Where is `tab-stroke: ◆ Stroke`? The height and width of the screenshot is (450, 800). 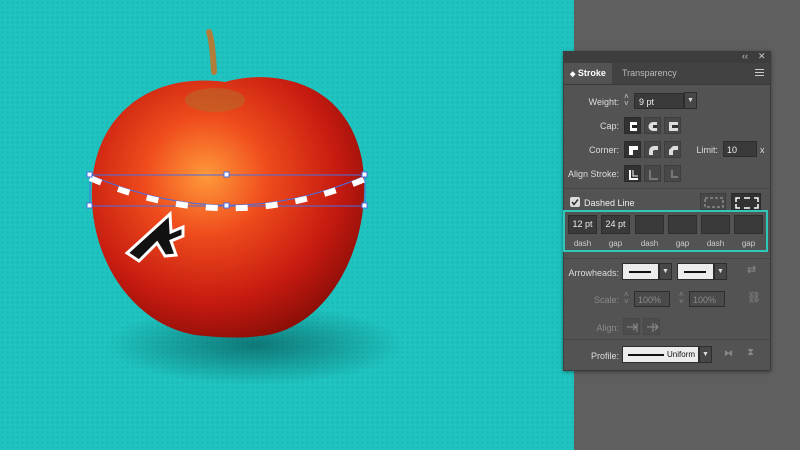
tab-stroke: ◆ Stroke is located at coordinates (588, 73).